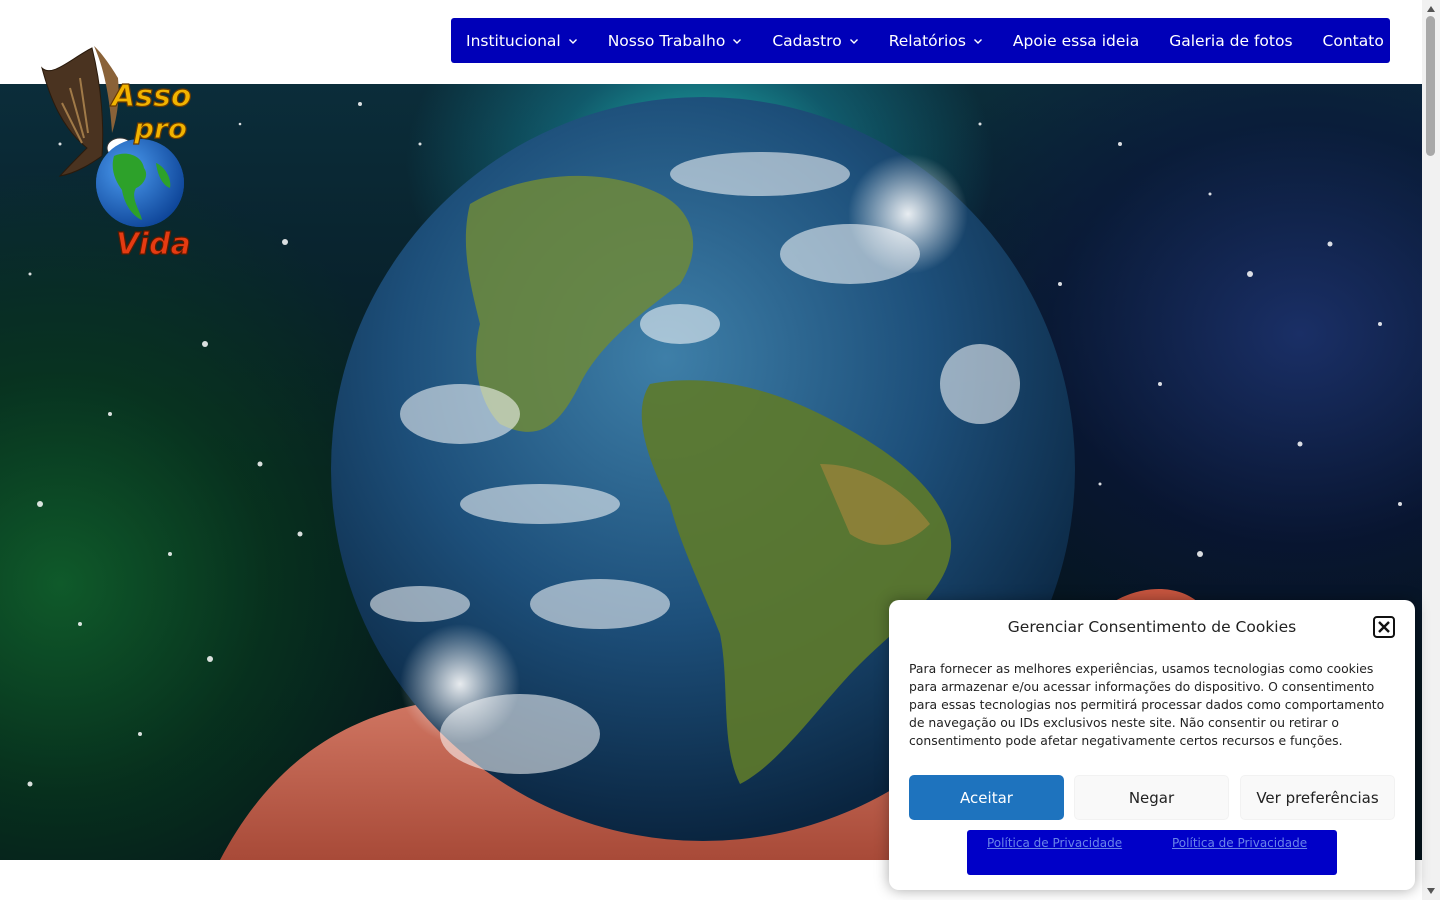  What do you see at coordinates (1431, 9) in the screenshot?
I see `scroll-up-arrow-icon` at bounding box center [1431, 9].